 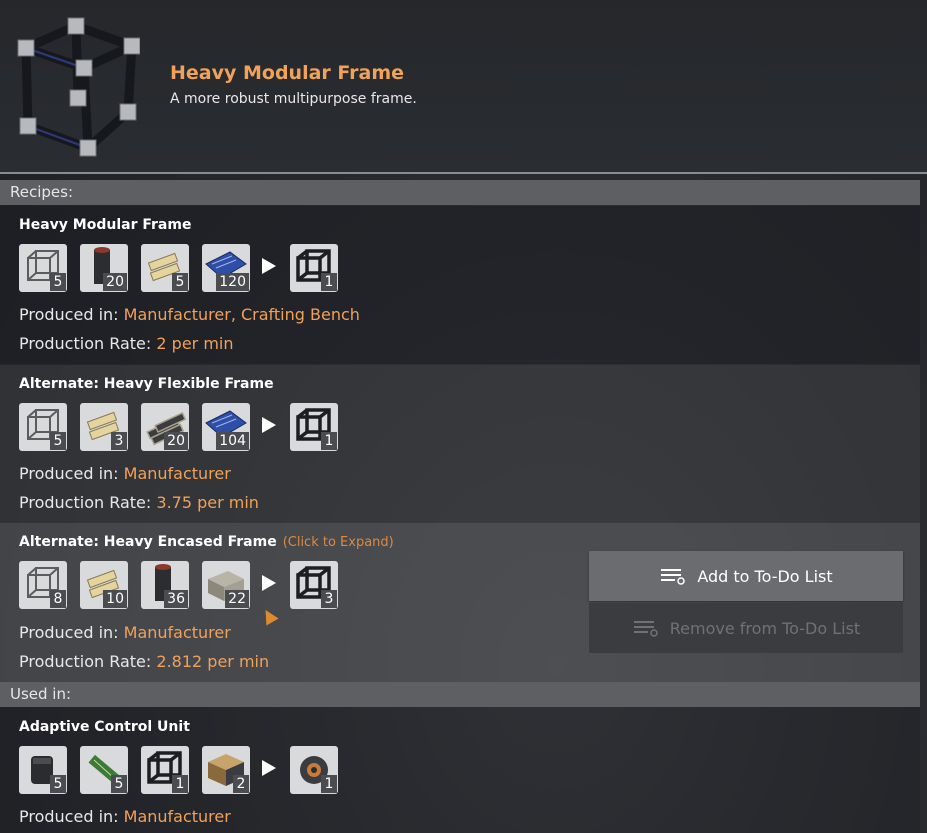 I want to click on ingredient-count: 1, so click(x=180, y=784).